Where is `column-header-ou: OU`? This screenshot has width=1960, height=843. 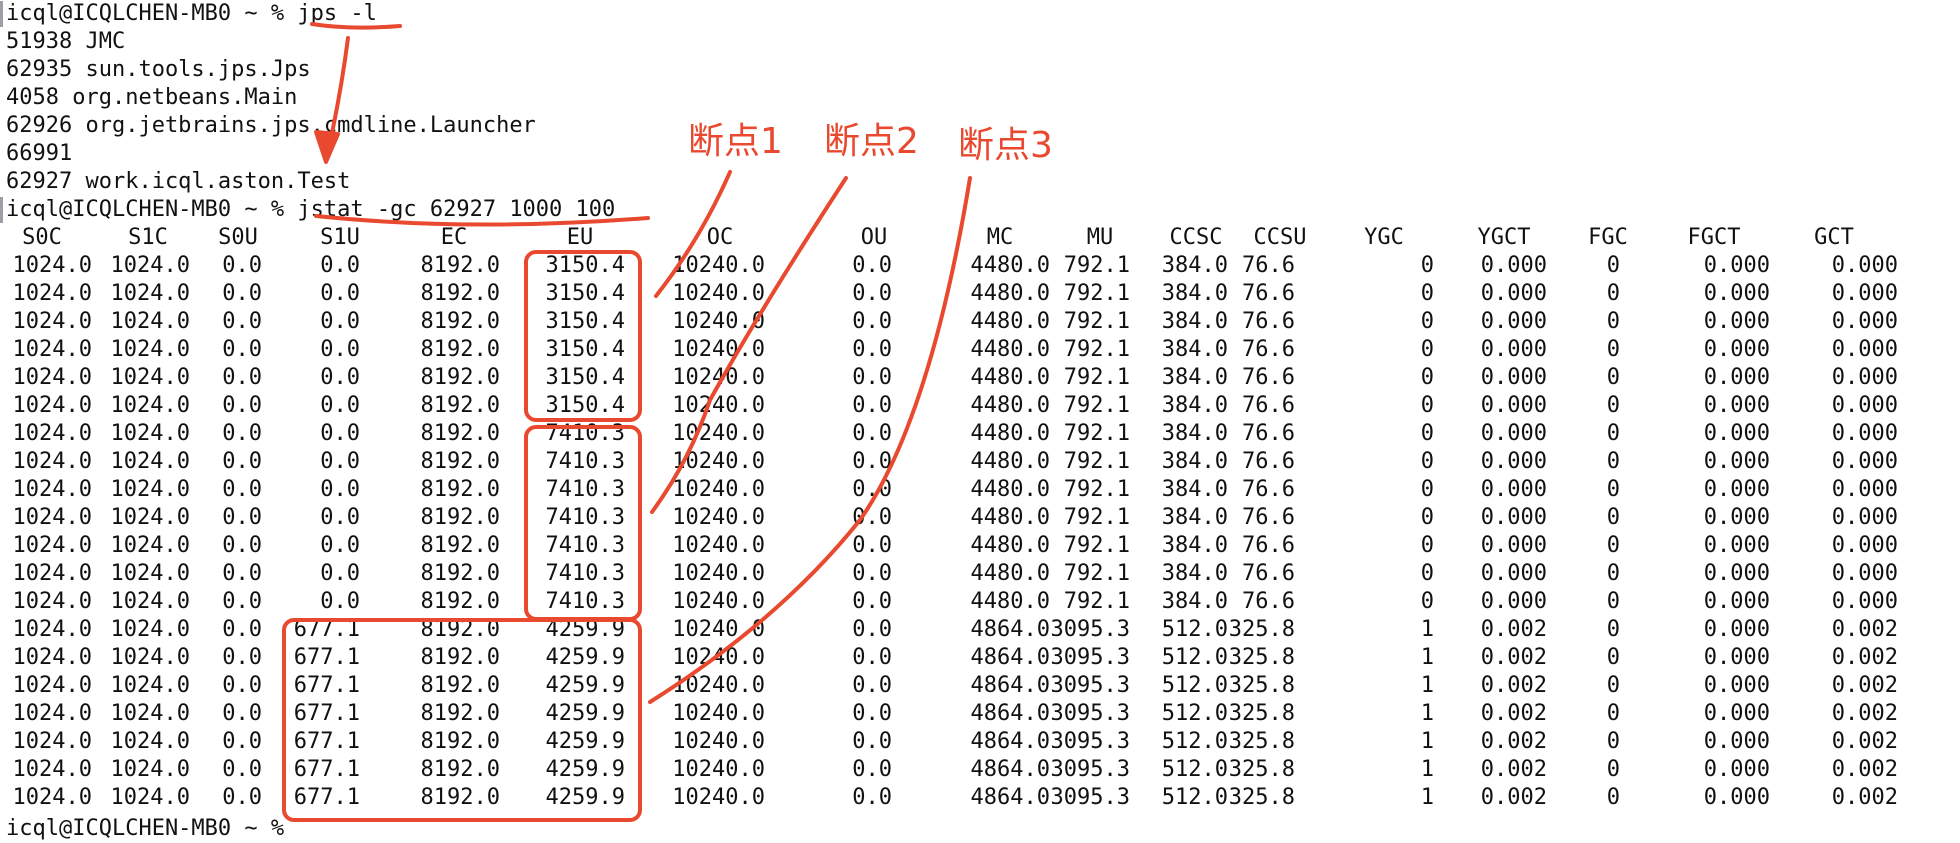
column-header-ou: OU is located at coordinates (874, 237).